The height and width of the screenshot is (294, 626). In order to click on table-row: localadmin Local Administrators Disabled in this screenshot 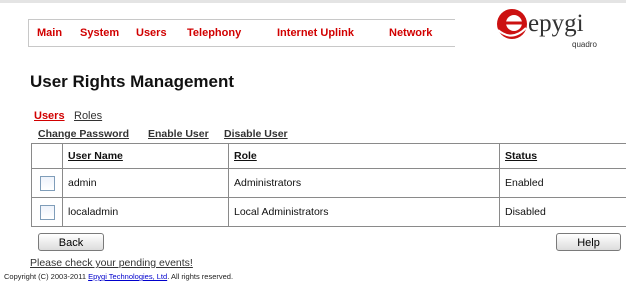, I will do `click(328, 212)`.